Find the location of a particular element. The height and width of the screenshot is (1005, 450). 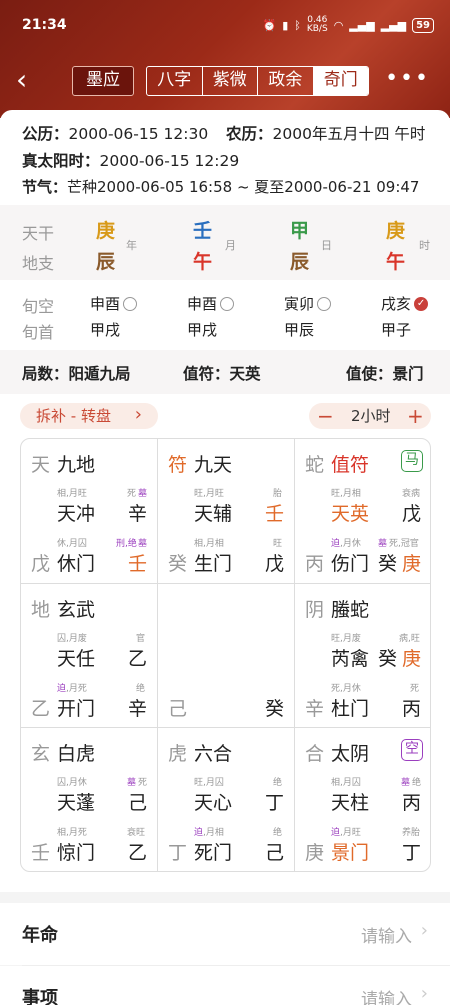

nianming-row: 年命 请输入 › is located at coordinates (225, 934).